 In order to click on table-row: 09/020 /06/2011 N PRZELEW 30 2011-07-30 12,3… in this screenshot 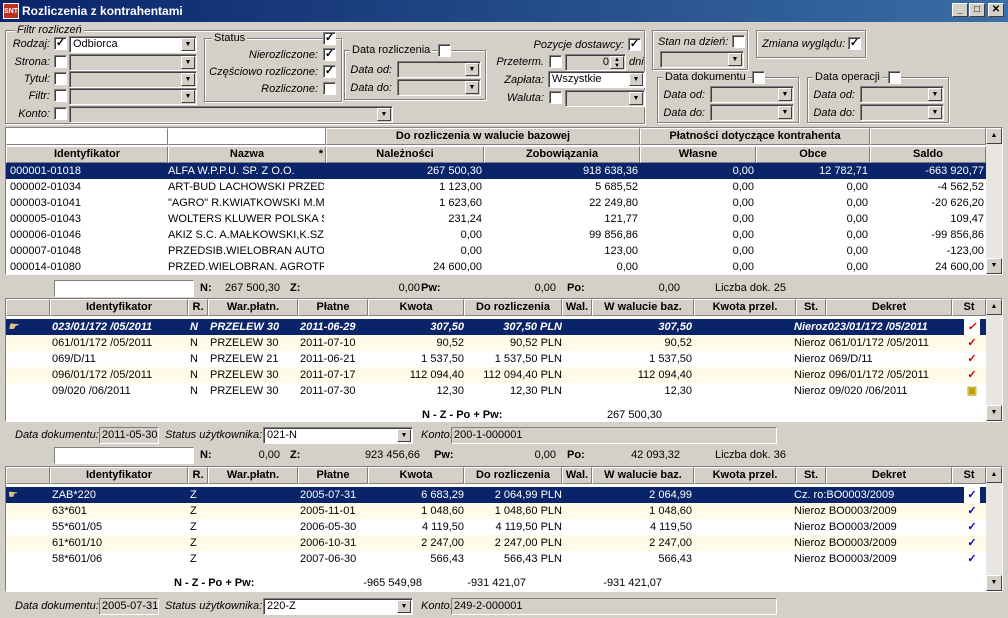, I will do `click(496, 391)`.